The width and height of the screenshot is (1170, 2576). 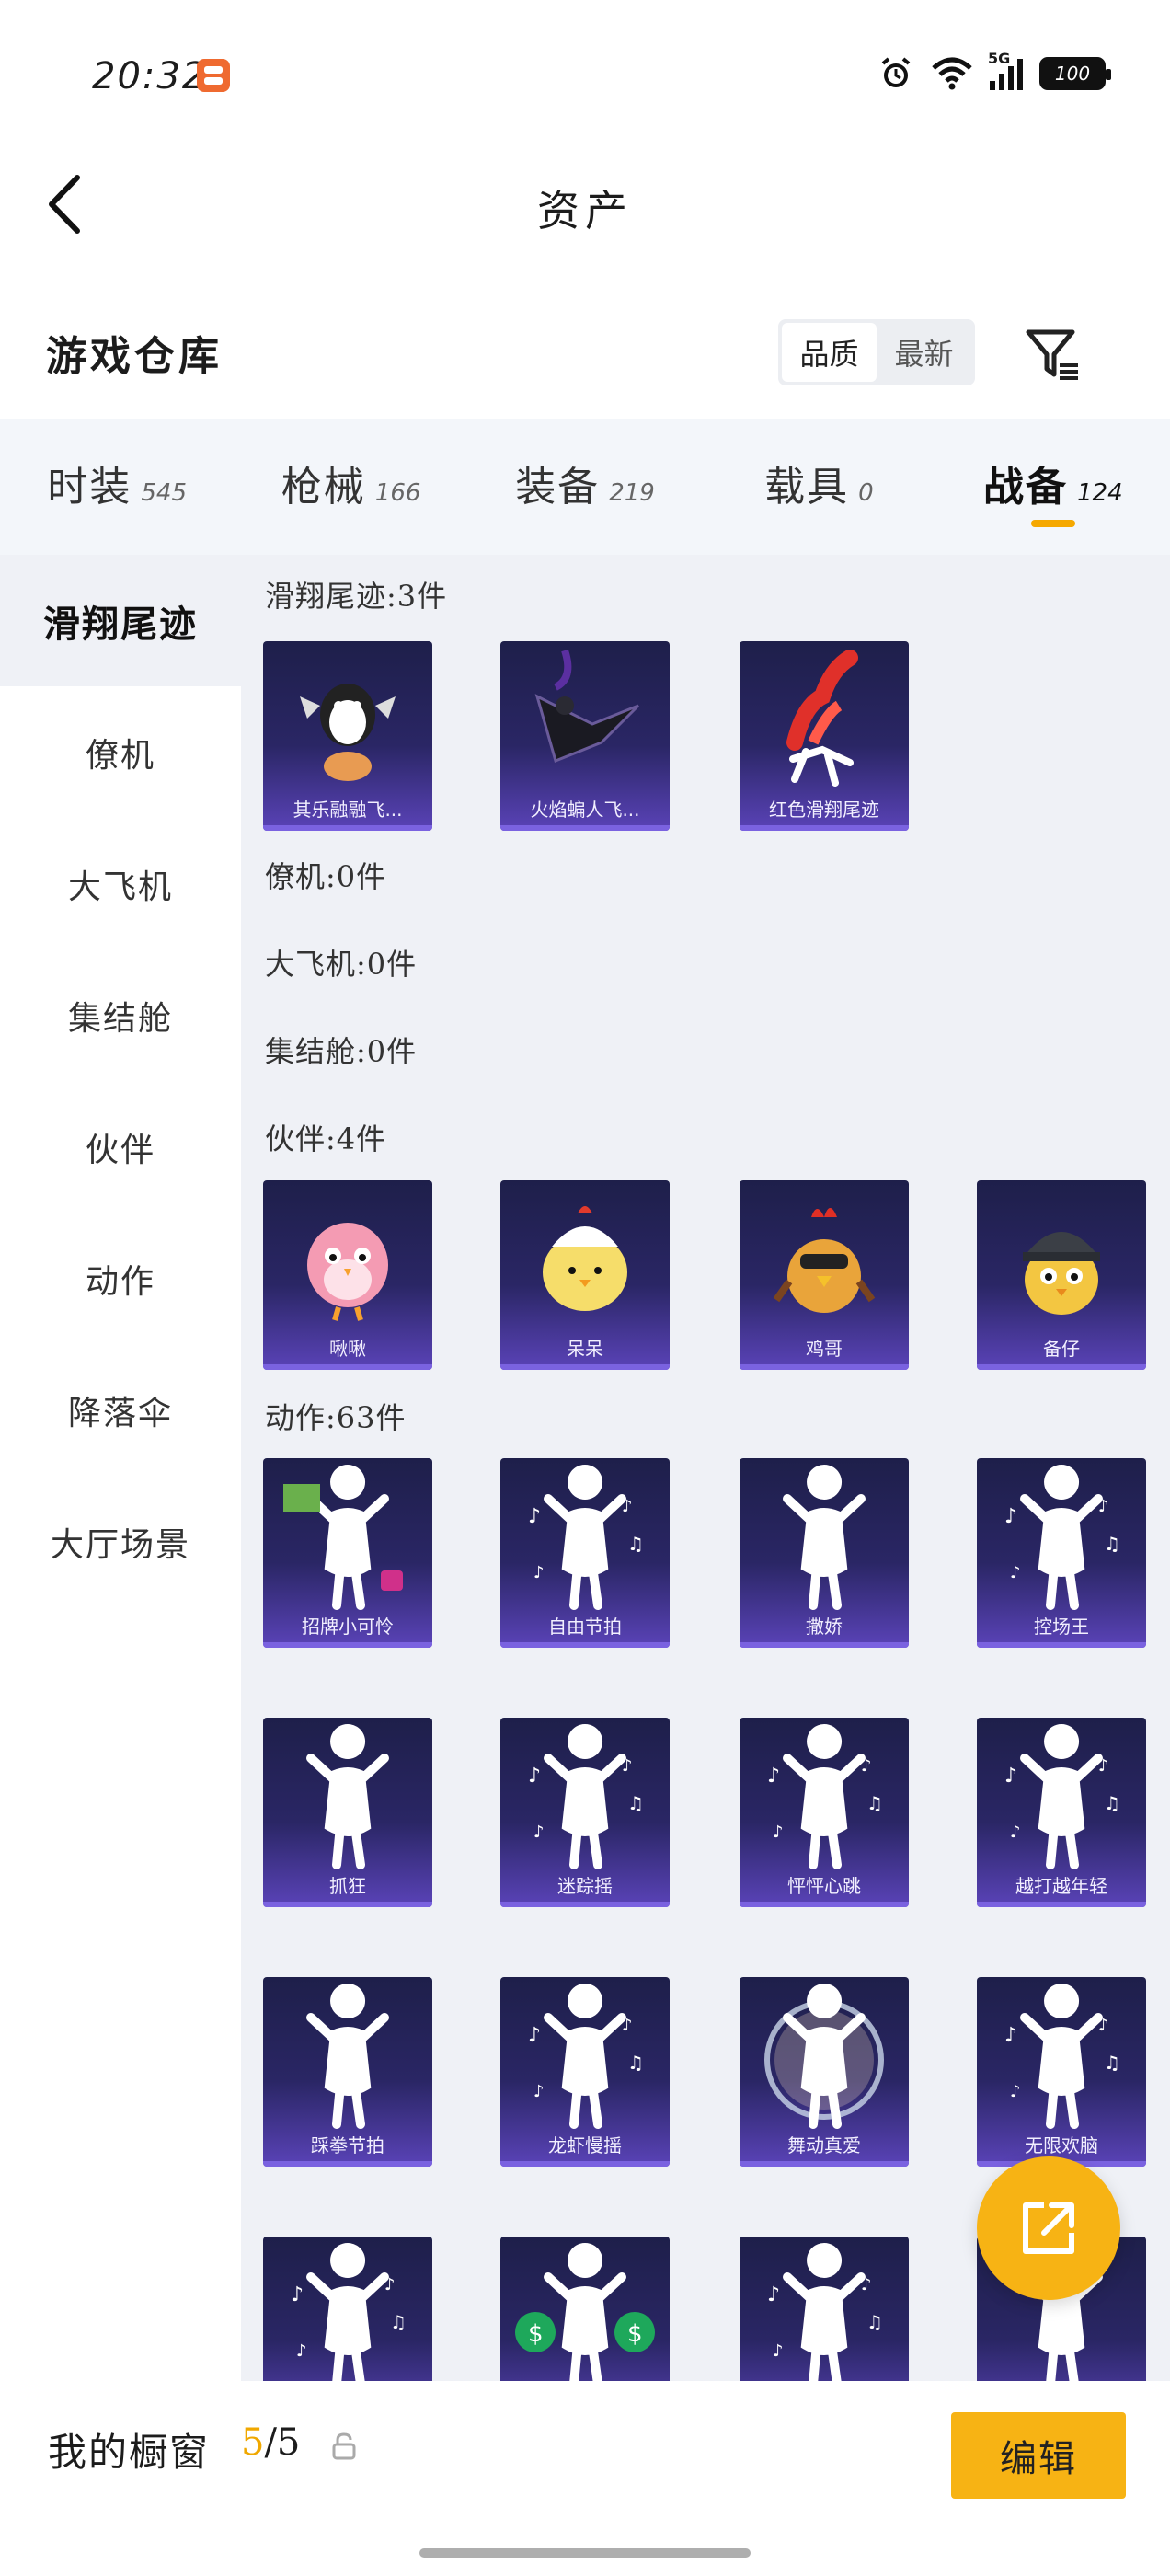 I want to click on edit-button: 编辑, so click(x=1038, y=2455).